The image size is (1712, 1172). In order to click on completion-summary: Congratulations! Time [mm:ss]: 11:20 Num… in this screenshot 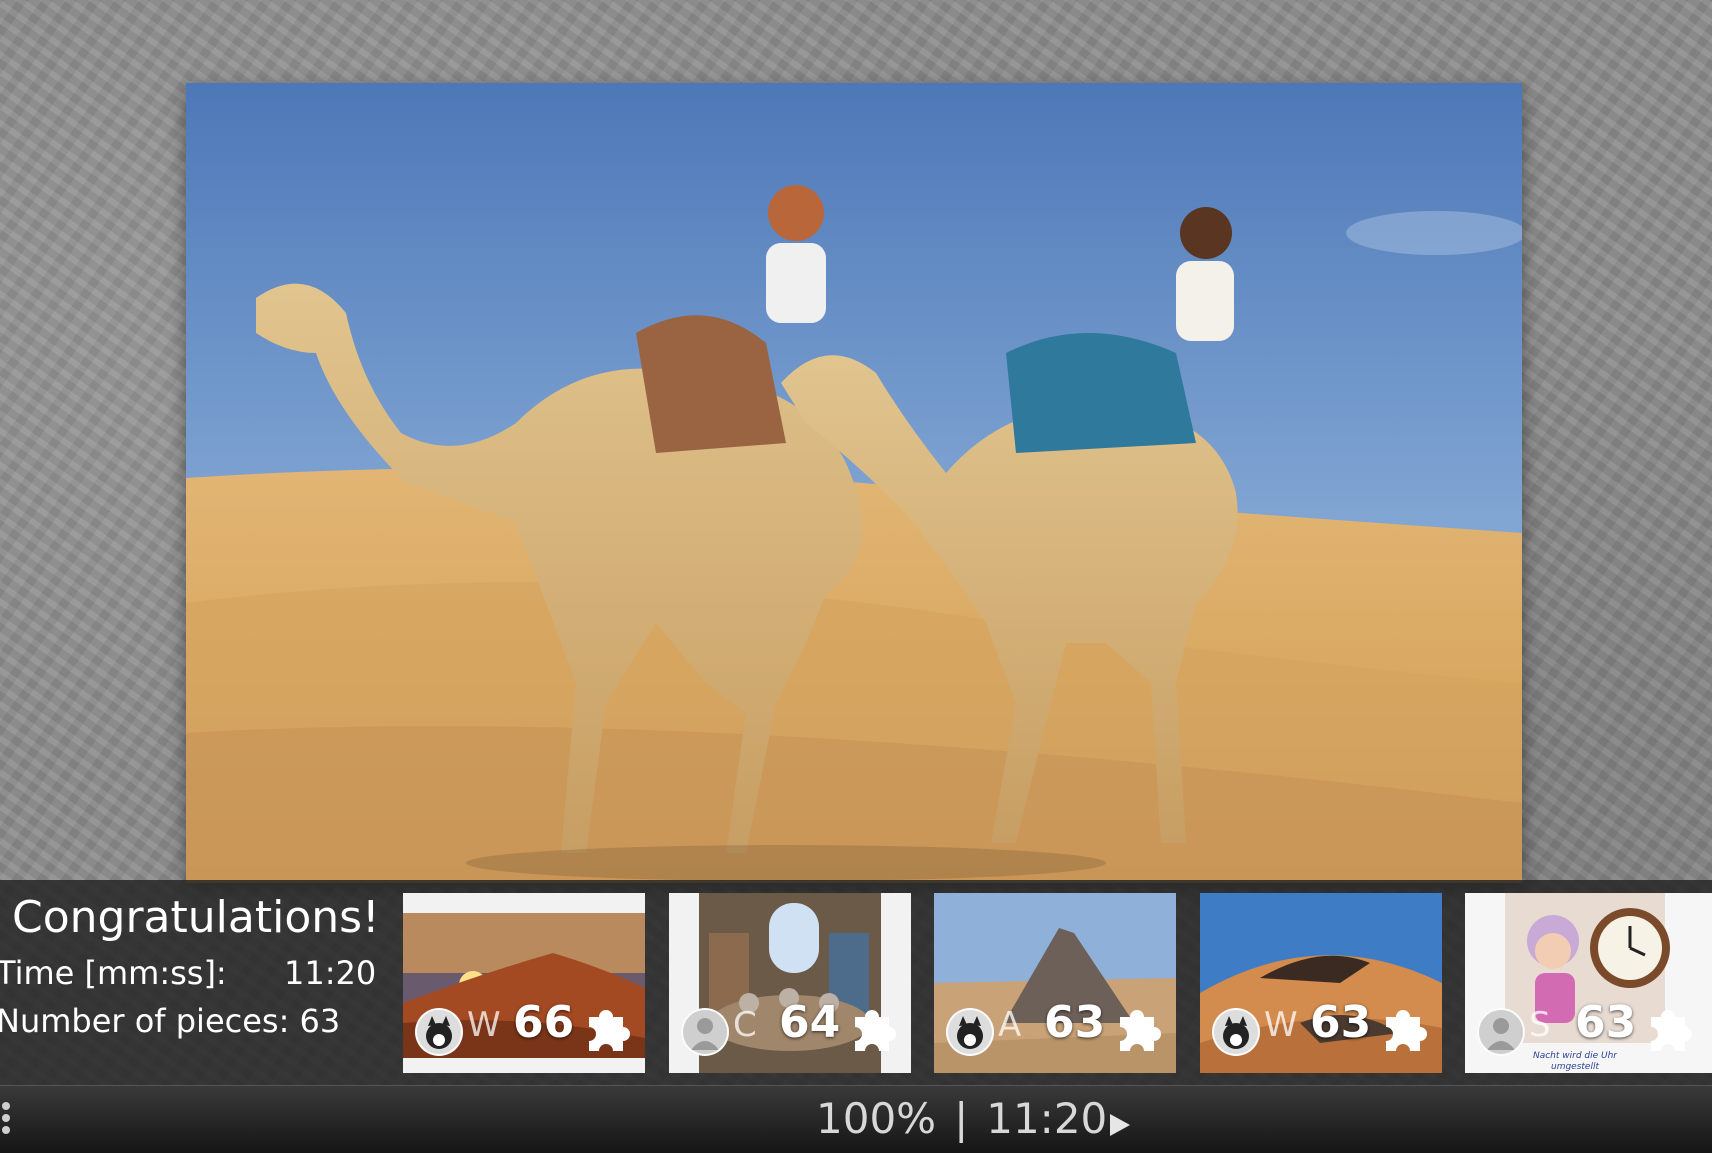, I will do `click(197, 988)`.